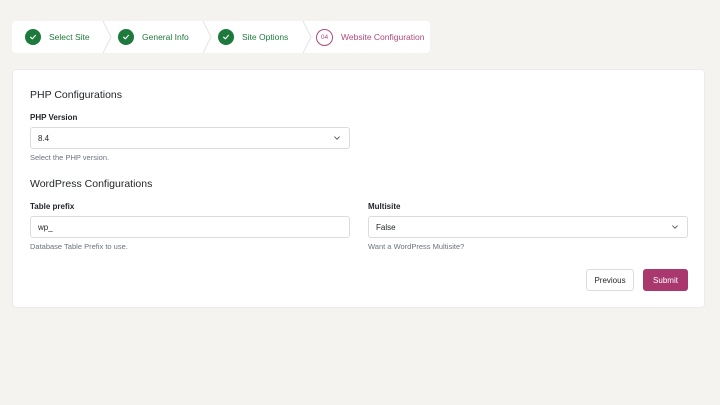  I want to click on table-prefix-value: wp_, so click(45, 227).